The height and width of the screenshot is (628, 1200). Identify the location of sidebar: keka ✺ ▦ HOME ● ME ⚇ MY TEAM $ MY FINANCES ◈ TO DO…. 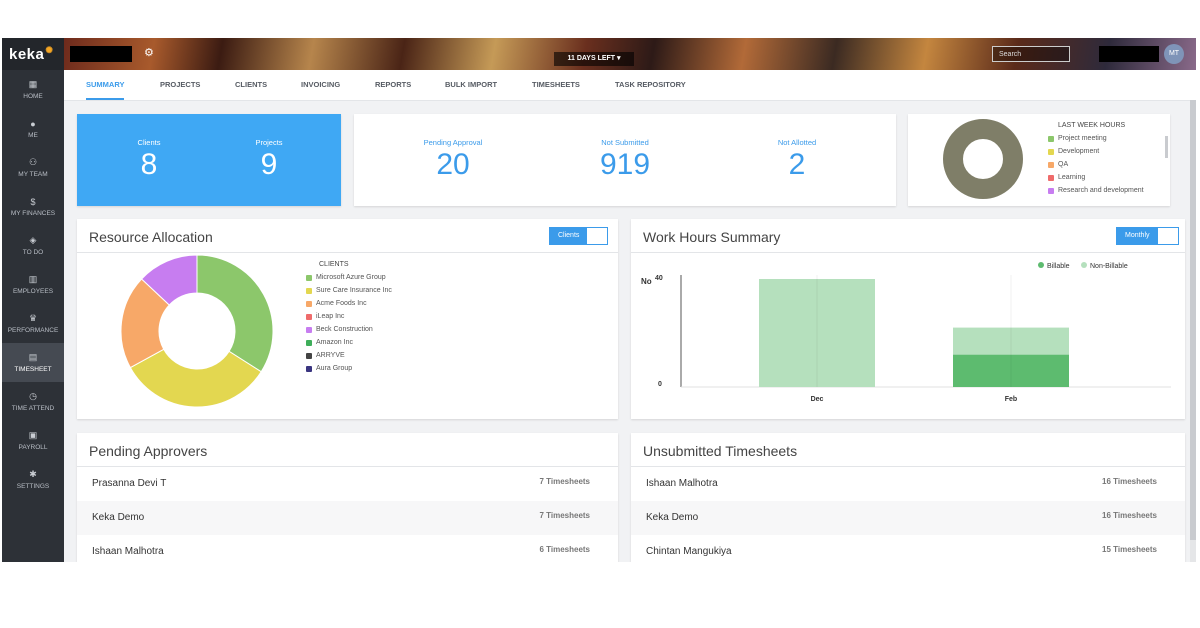
(33, 300).